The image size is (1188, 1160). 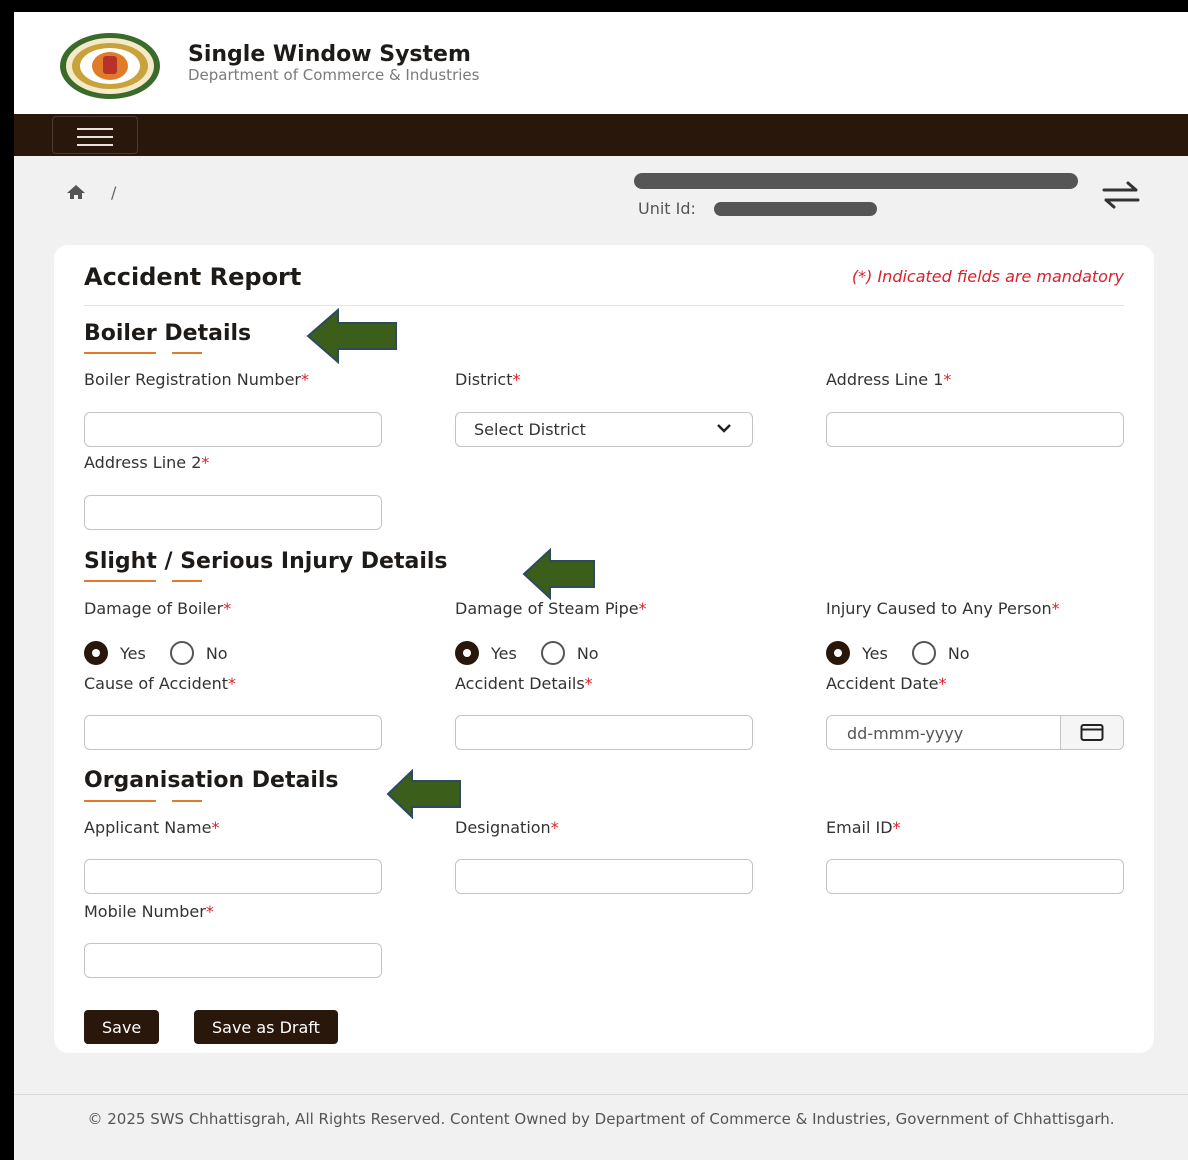 I want to click on home-icon, so click(x=76, y=192).